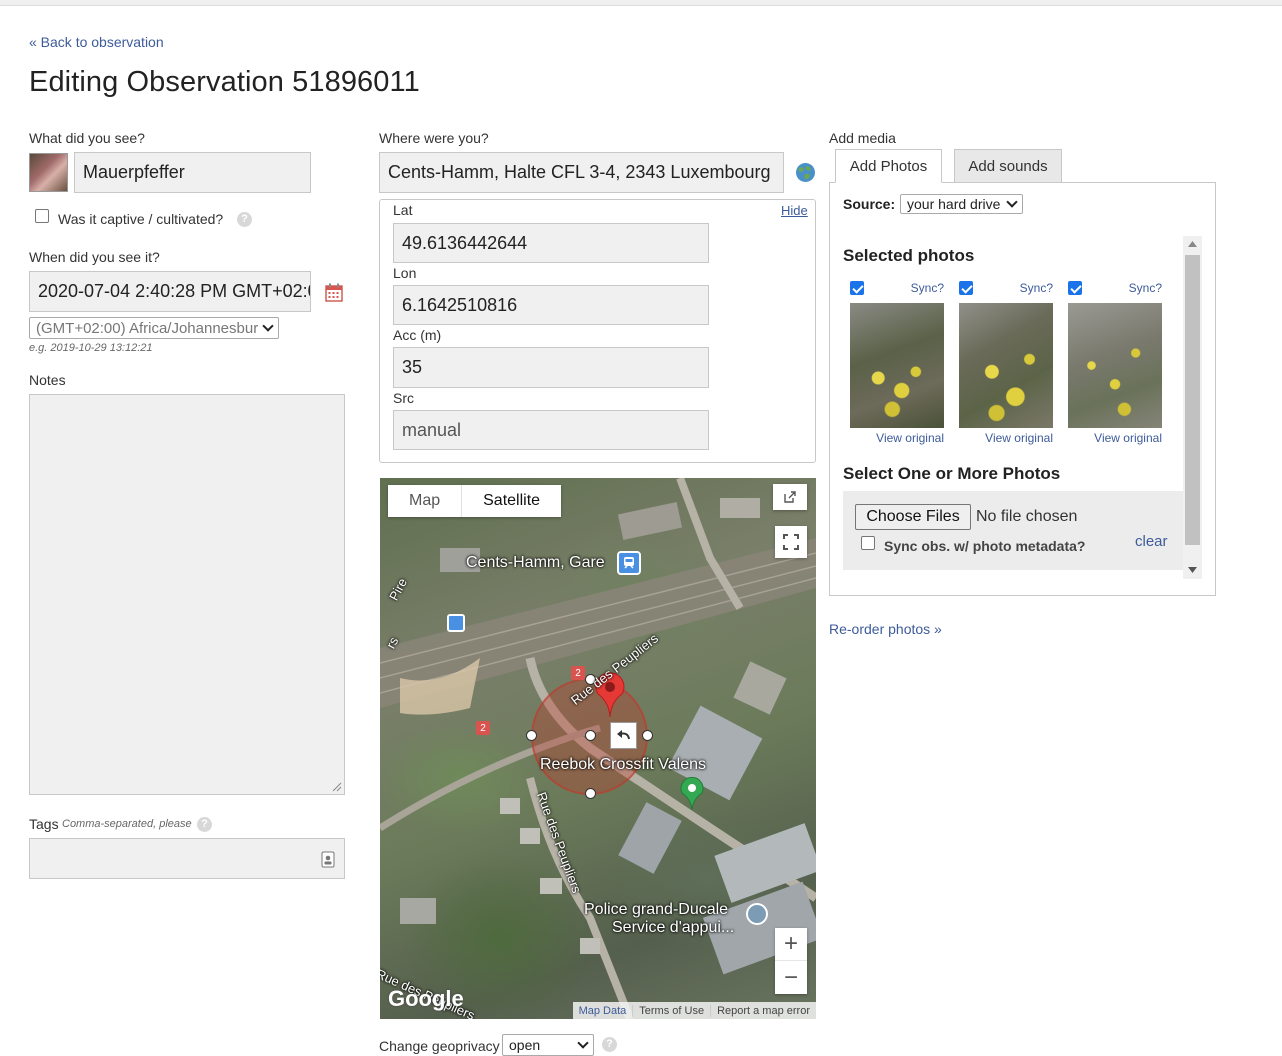 Image resolution: width=1282 pixels, height=1056 pixels. I want to click on gym-poi-marker-icon, so click(692, 794).